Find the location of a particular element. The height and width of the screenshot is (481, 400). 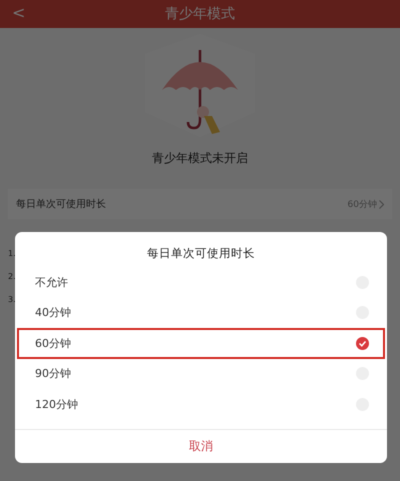

window-title: 青少年模式 is located at coordinates (200, 14).